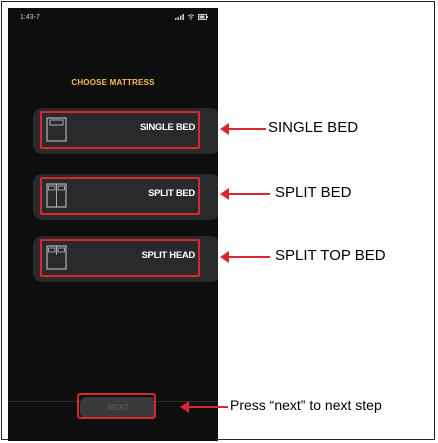 Image resolution: width=438 pixels, height=443 pixels. I want to click on single-bed-icon, so click(56, 129).